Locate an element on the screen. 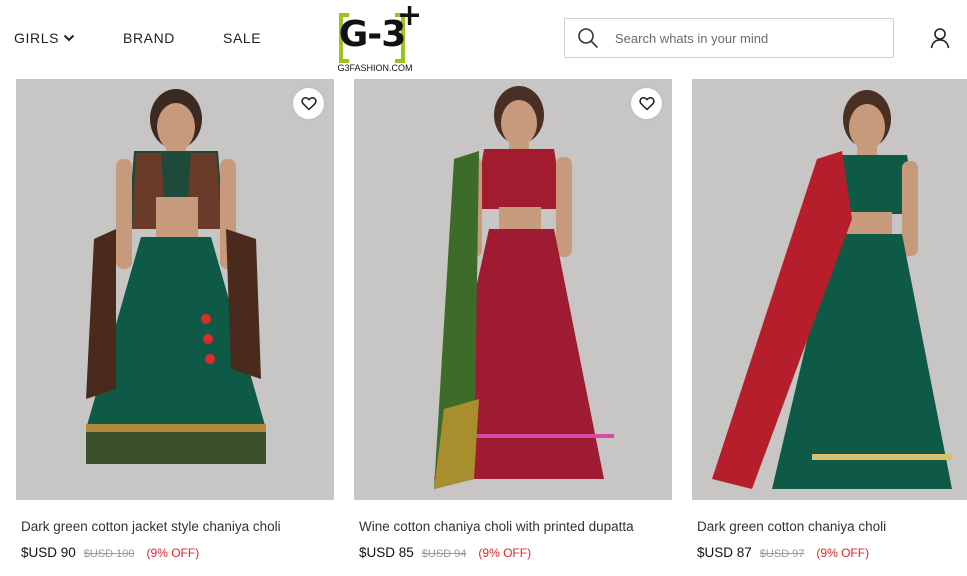 Image resolution: width=967 pixels, height=576 pixels. product-prices: $USD 85 $USD 94 (9% OFF) is located at coordinates (515, 552).